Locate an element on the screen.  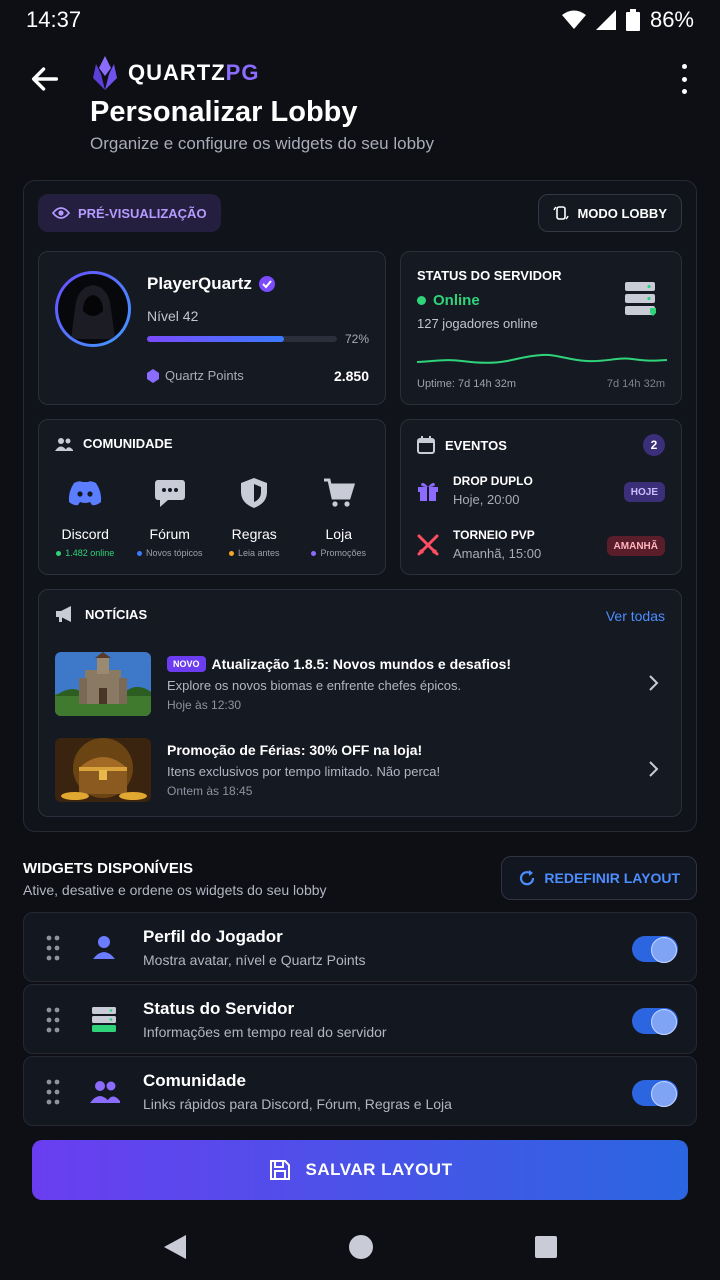
players-online: 127 jogadores online is located at coordinates (477, 323).